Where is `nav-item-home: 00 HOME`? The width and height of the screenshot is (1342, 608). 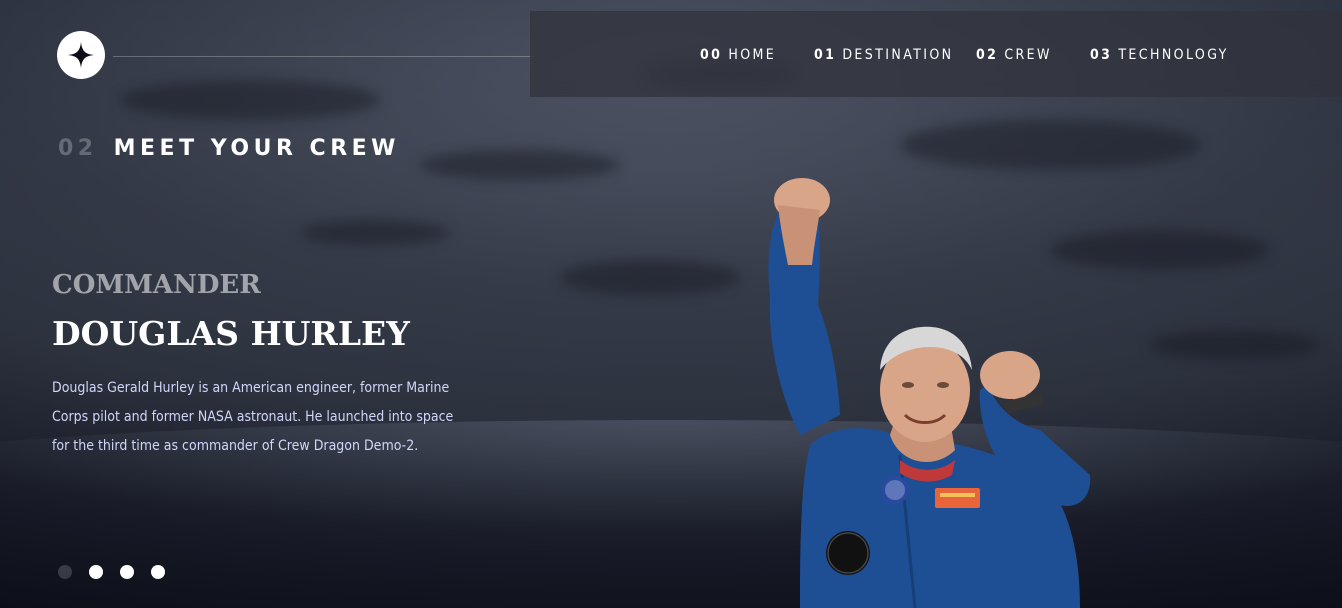 nav-item-home: 00 HOME is located at coordinates (738, 55).